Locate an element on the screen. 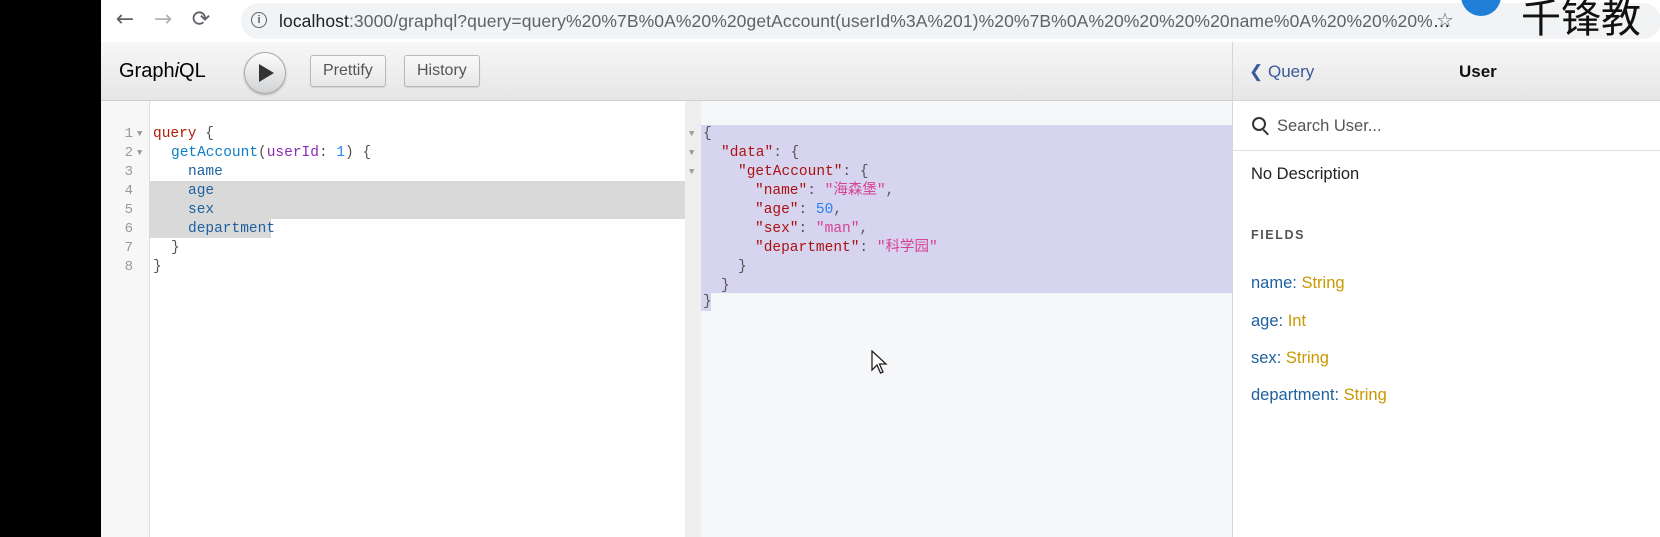 The image size is (1660, 537). info-icon: i is located at coordinates (259, 20).